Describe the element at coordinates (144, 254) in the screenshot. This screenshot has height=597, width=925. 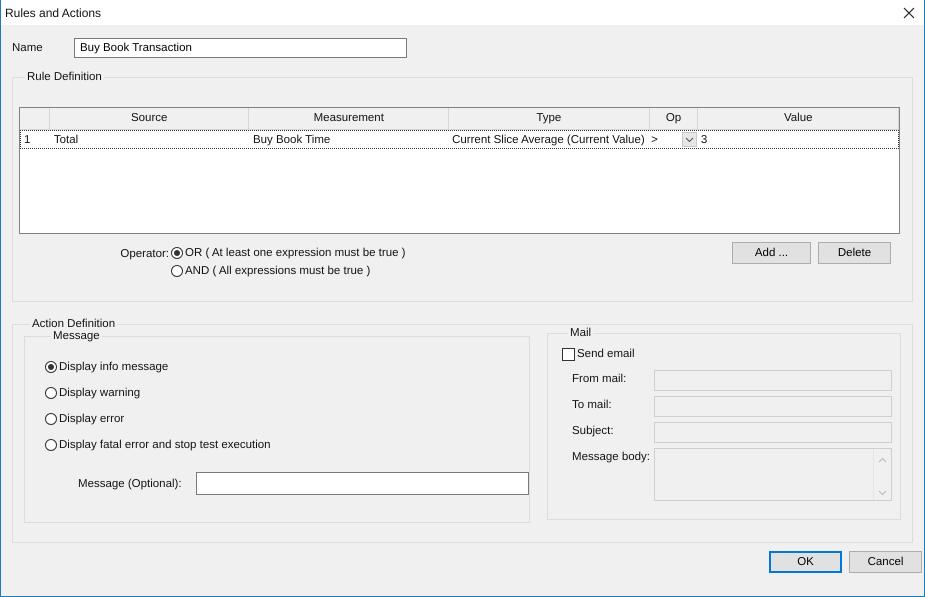
I see `operator-label: Operator:` at that location.